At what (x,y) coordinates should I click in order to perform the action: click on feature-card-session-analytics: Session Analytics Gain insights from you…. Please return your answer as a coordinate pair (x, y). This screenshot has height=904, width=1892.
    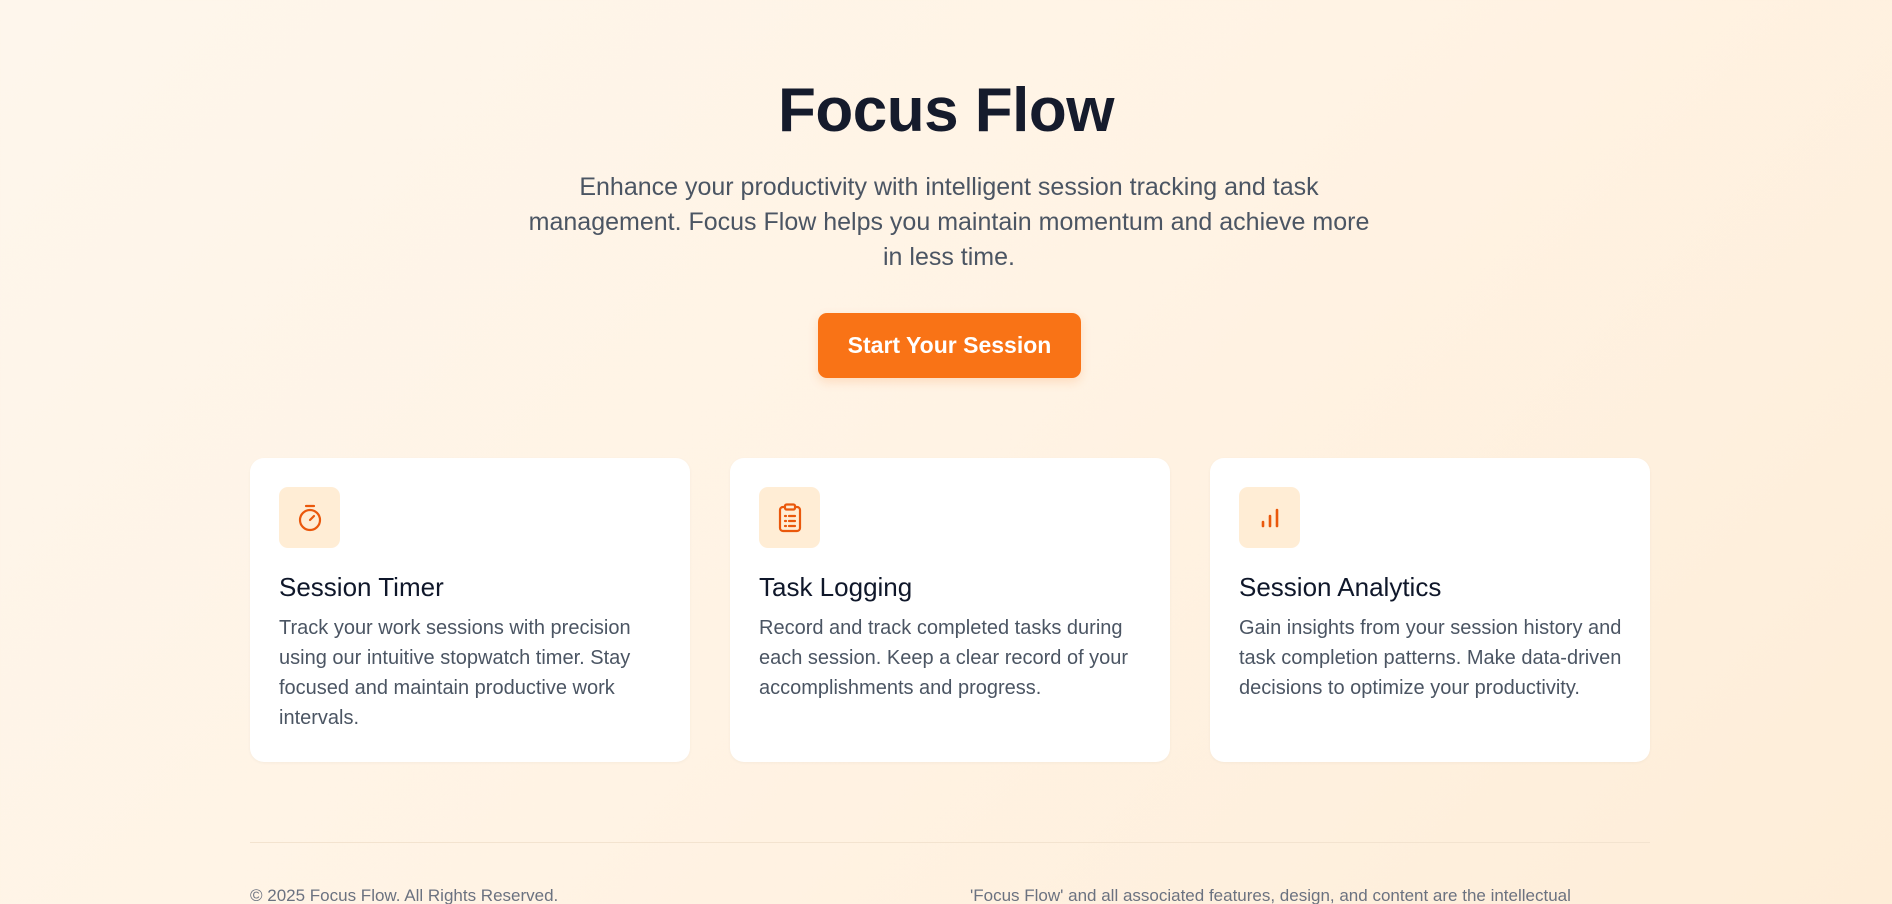
    Looking at the image, I should click on (1430, 610).